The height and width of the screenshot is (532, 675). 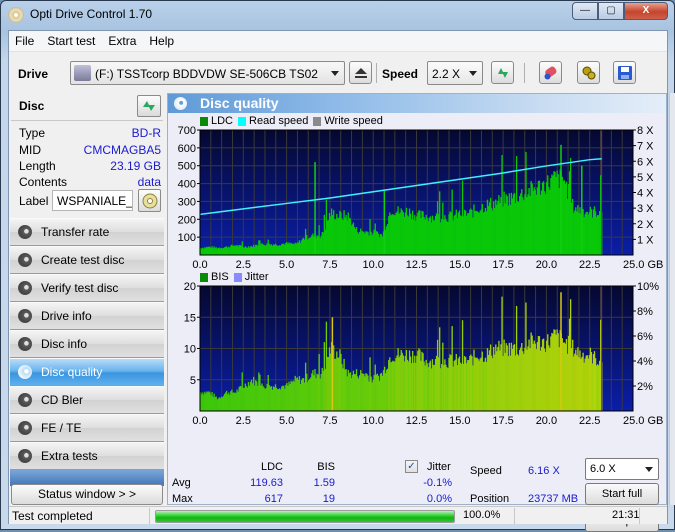 I want to click on scrollbar, so click(x=671, y=299).